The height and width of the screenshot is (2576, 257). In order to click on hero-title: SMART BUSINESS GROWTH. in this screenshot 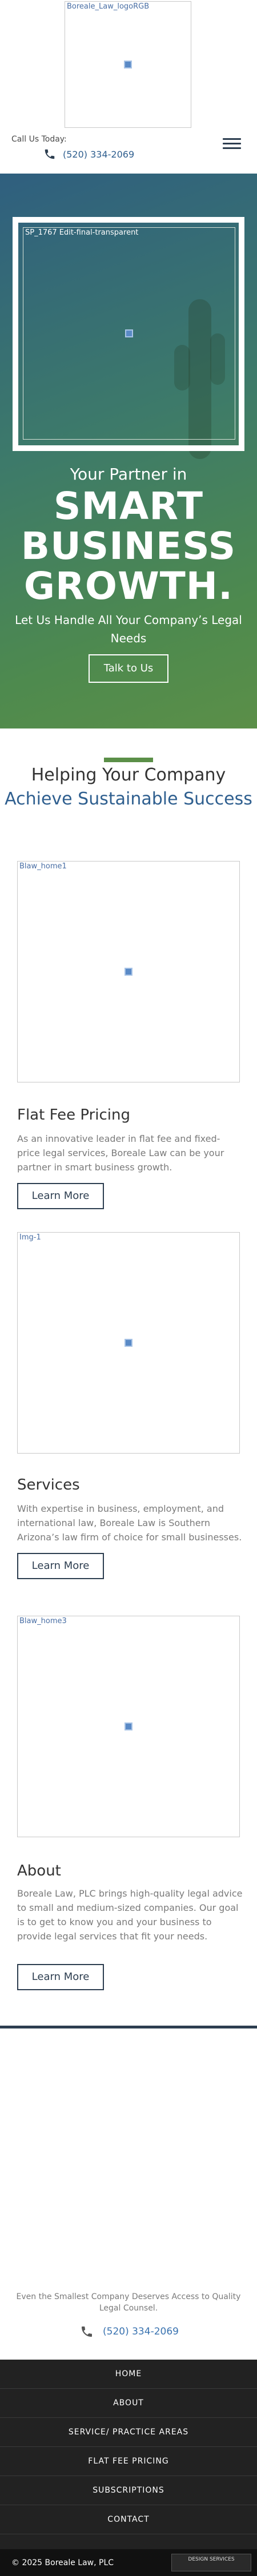, I will do `click(128, 546)`.